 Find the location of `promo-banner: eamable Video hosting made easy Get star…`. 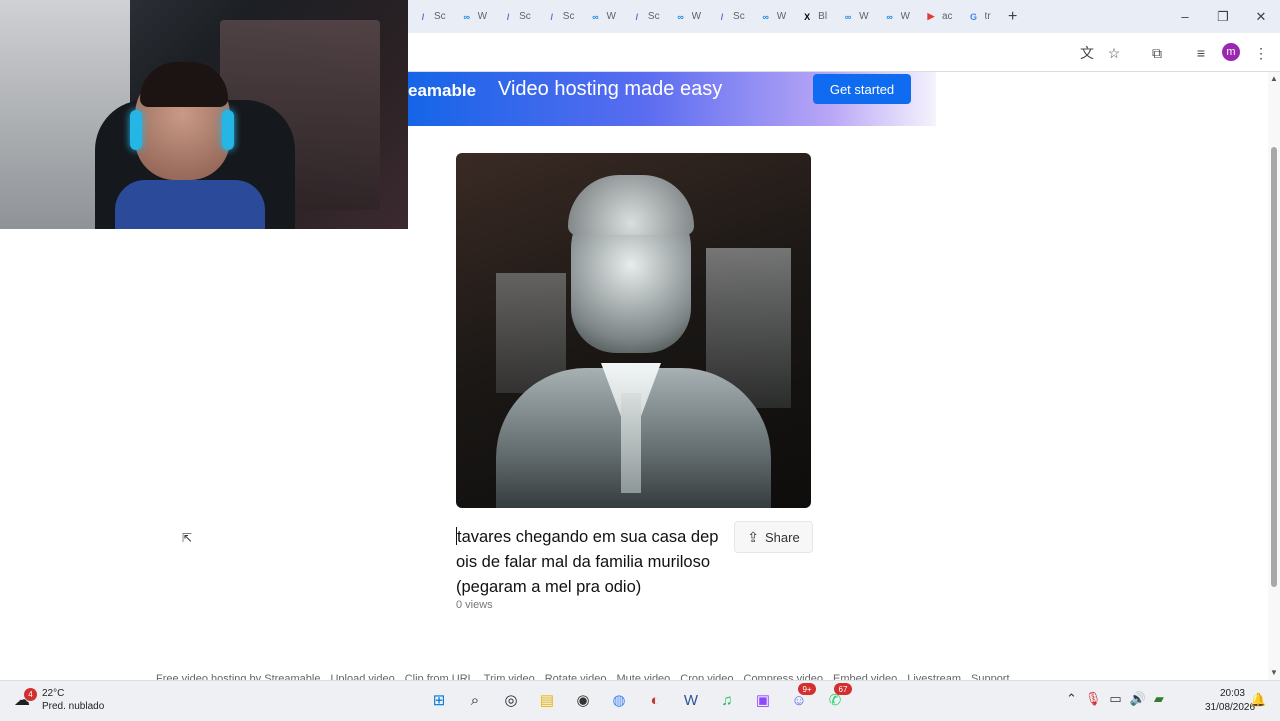

promo-banner: eamable Video hosting made easy Get star… is located at coordinates (672, 99).